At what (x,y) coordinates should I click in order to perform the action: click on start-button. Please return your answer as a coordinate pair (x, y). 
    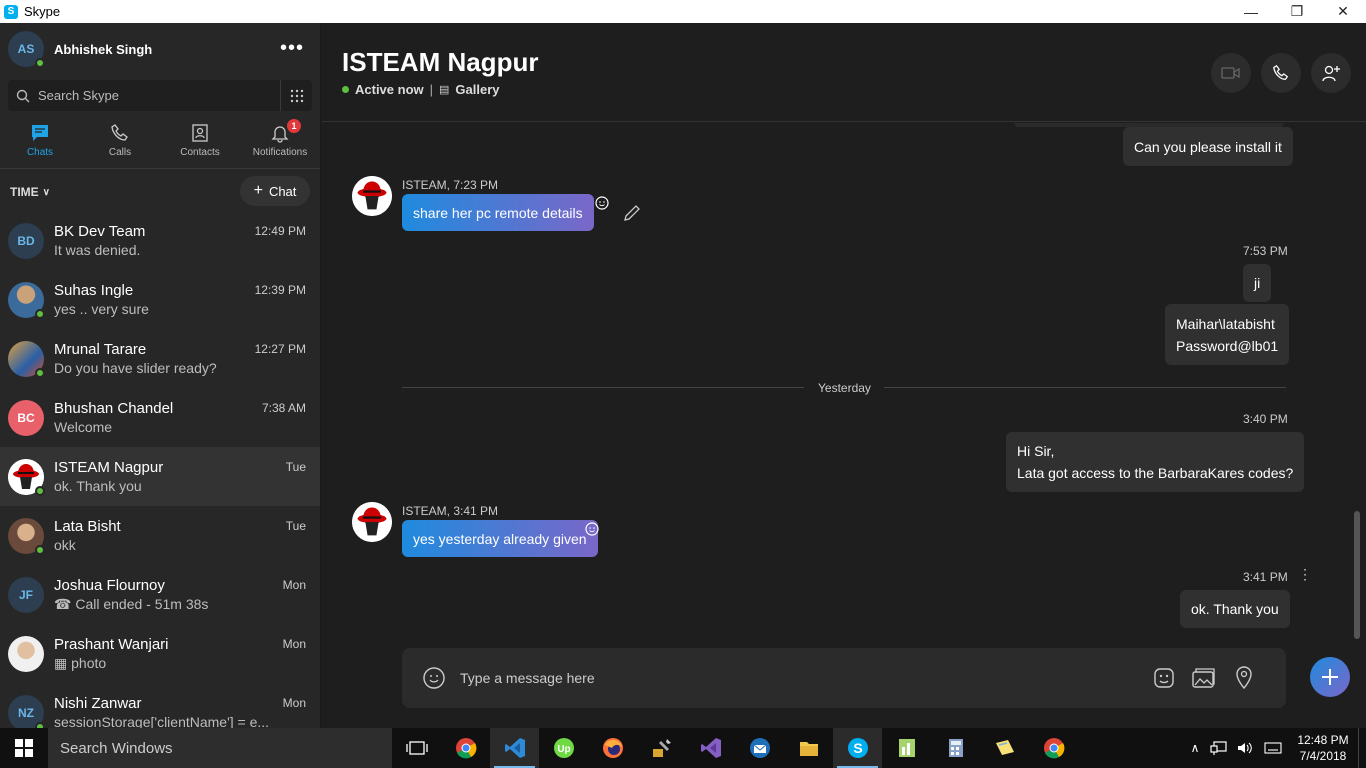
    Looking at the image, I should click on (24, 748).